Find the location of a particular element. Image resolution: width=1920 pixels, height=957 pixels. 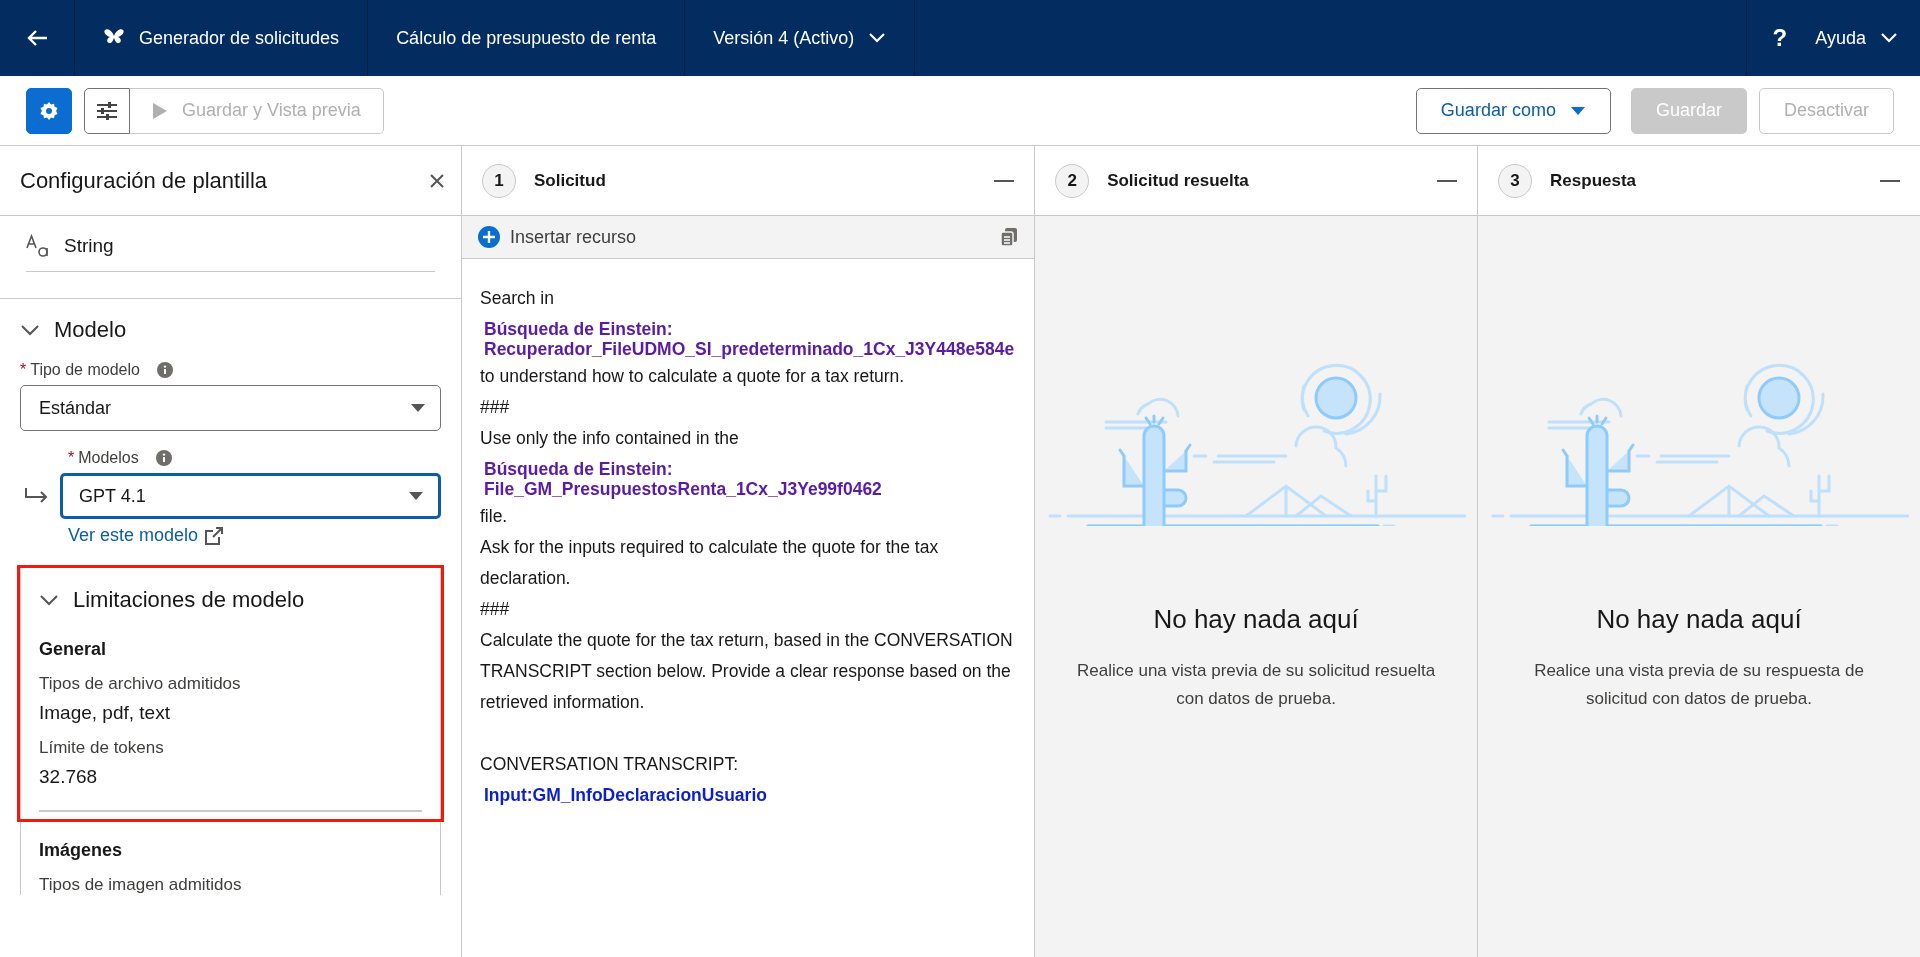

empty-state-description: Realice una vista previa de su respuesta de solicitud con datos de prueba. is located at coordinates (1699, 685).